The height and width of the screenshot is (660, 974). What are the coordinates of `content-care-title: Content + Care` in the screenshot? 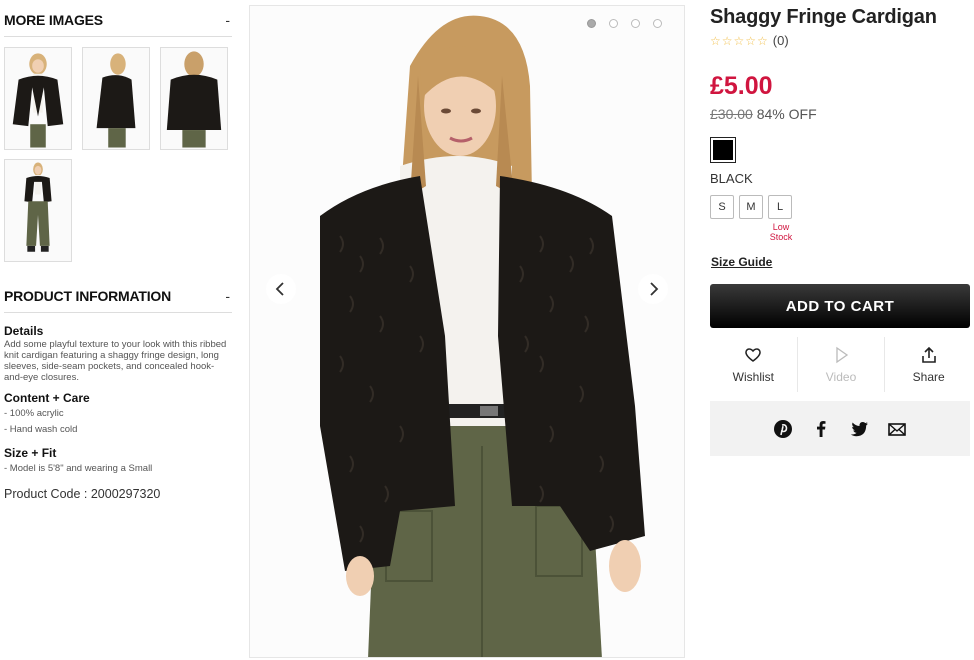 It's located at (47, 398).